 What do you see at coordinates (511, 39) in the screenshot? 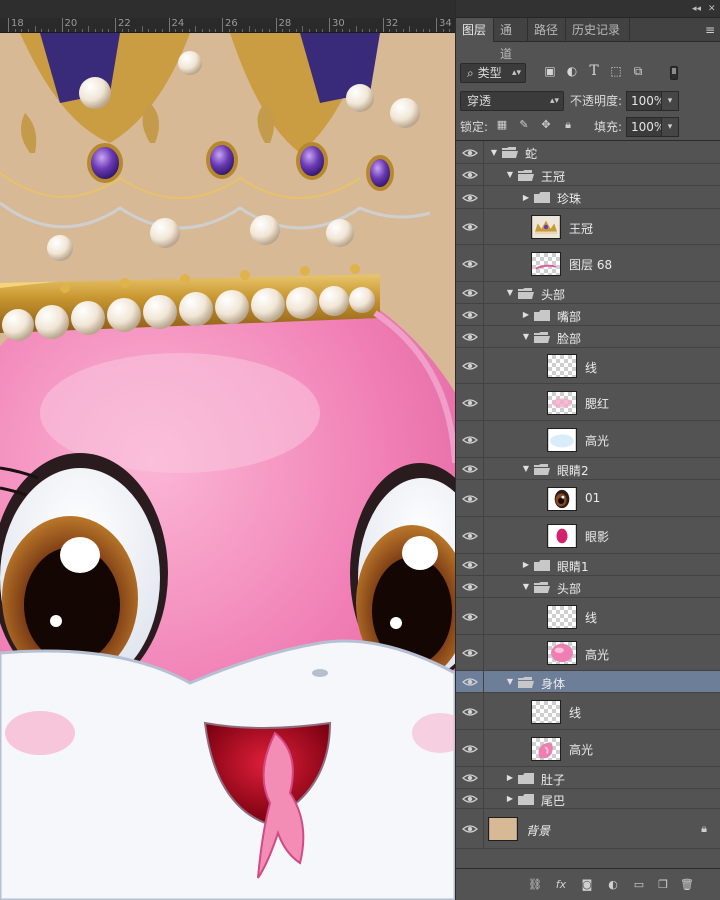
I see `tab-channels: 通道` at bounding box center [511, 39].